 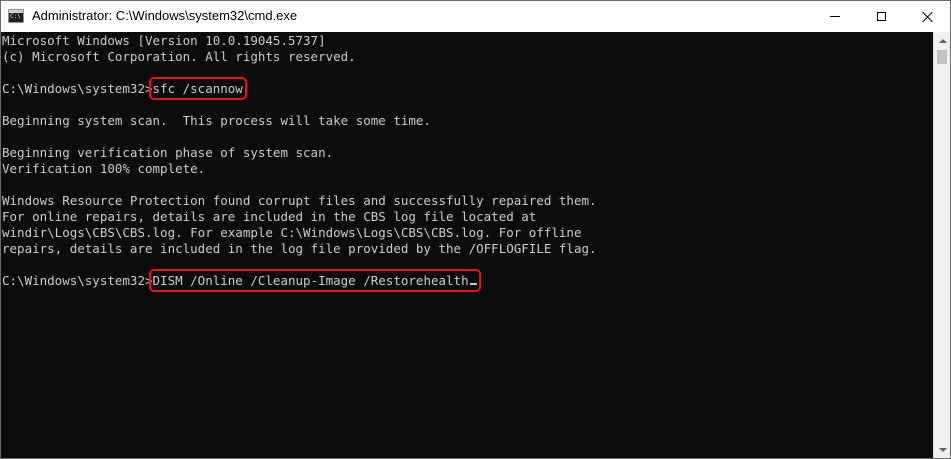 What do you see at coordinates (941, 245) in the screenshot?
I see `vertical-scrollbar` at bounding box center [941, 245].